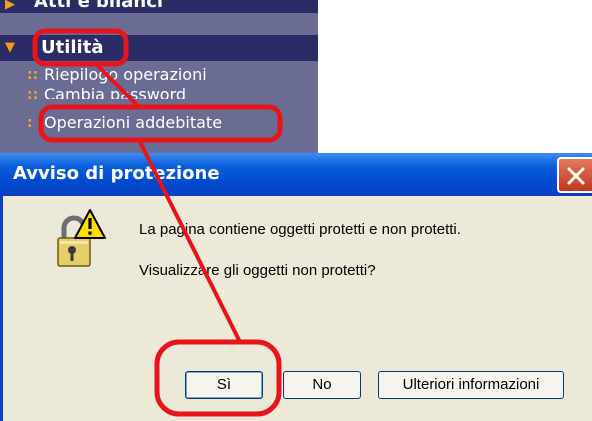 The image size is (592, 421). I want to click on nav-link-cambia-password: :: Cambia password, so click(159, 92).